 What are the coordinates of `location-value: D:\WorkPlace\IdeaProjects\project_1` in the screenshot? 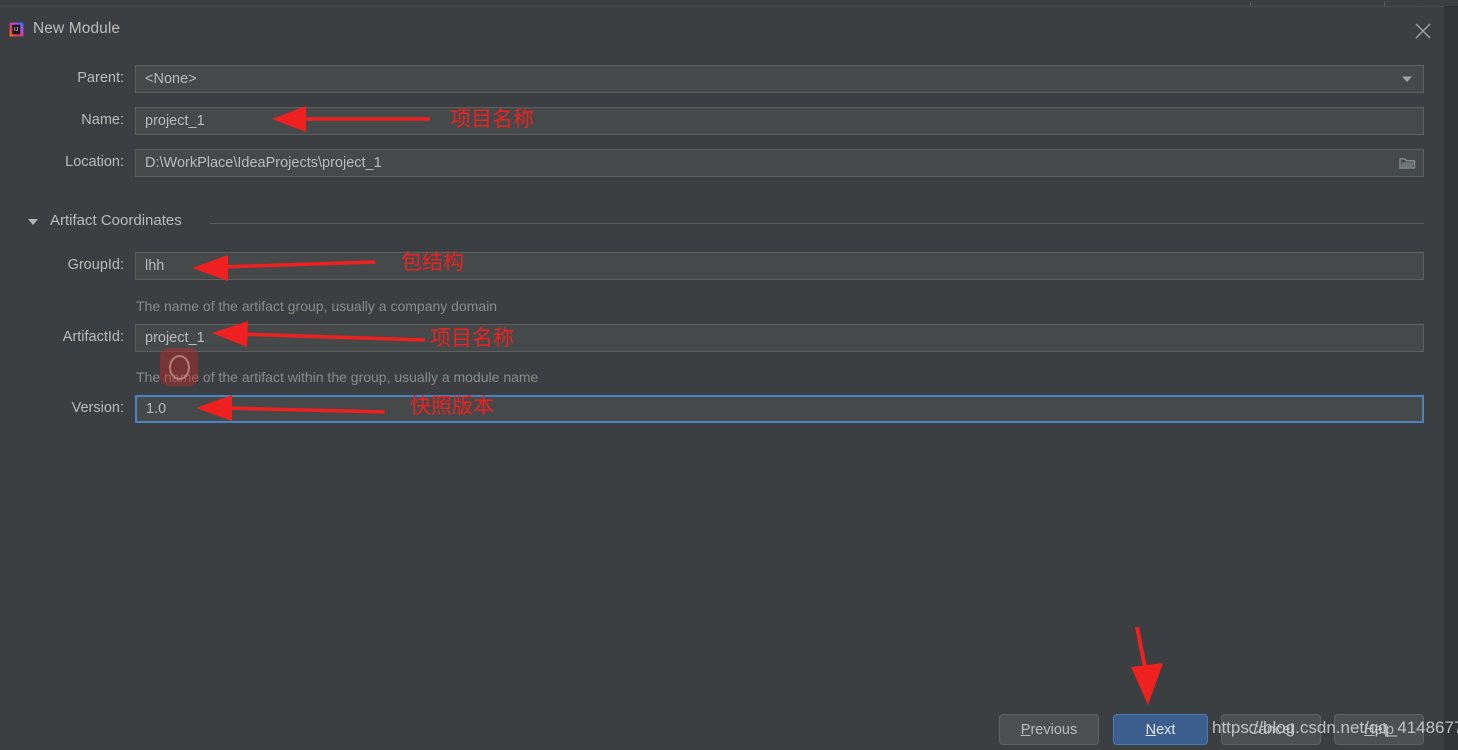 It's located at (263, 163).